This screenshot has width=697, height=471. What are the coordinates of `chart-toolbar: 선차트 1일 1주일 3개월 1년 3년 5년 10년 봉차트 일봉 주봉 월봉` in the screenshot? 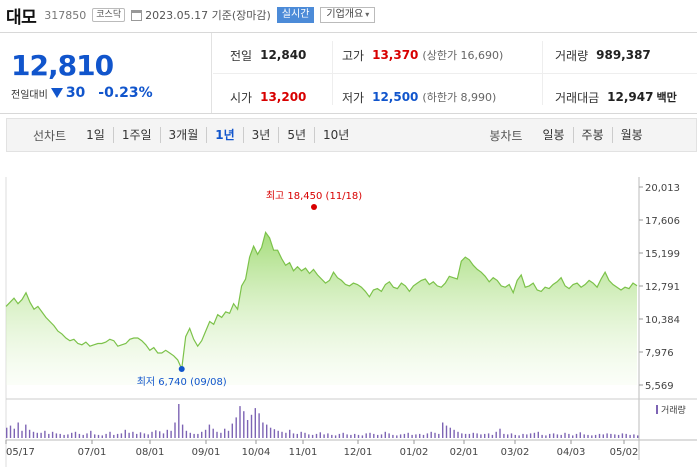 It's located at (351, 135).